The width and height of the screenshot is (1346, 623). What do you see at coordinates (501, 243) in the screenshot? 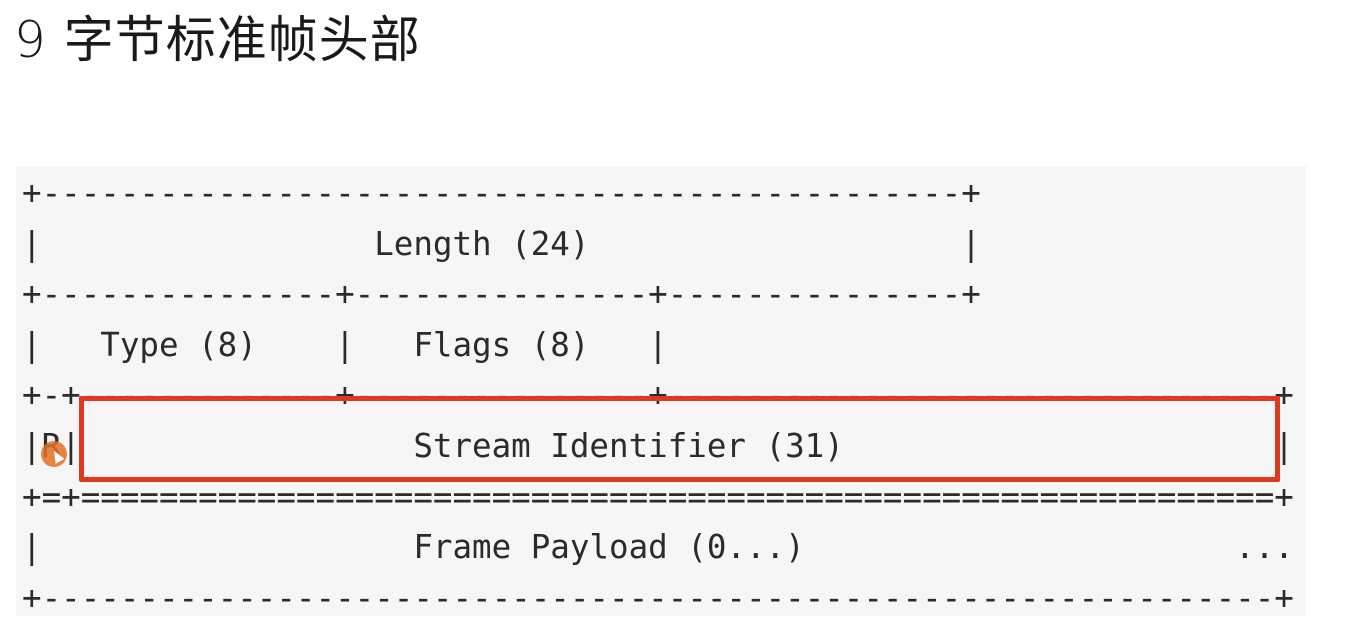
I see `diagram-line-length: | Length (24) |` at bounding box center [501, 243].